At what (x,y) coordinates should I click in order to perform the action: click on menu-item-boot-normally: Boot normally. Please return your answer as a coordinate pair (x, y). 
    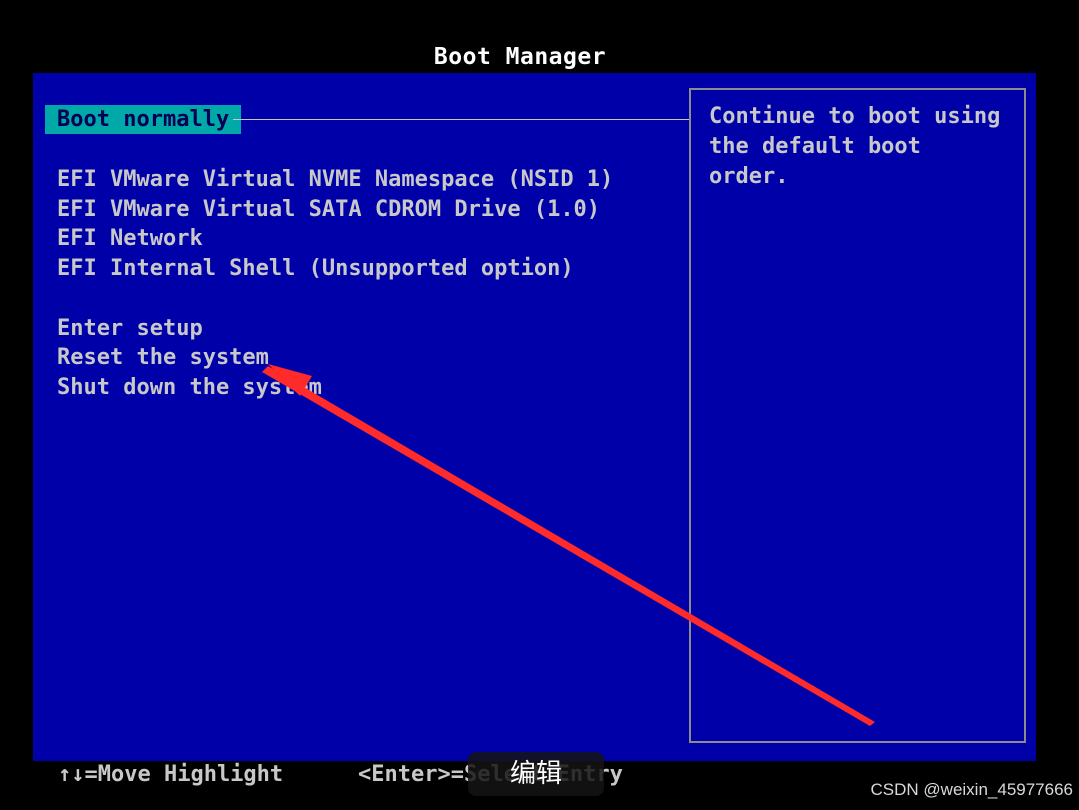
    Looking at the image, I should click on (143, 119).